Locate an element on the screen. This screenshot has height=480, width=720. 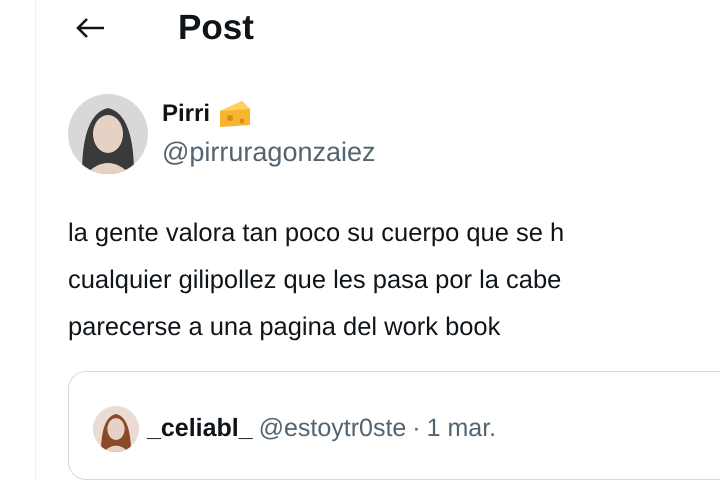
quoted-author-handle: @estoytr0ste is located at coordinates (332, 429).